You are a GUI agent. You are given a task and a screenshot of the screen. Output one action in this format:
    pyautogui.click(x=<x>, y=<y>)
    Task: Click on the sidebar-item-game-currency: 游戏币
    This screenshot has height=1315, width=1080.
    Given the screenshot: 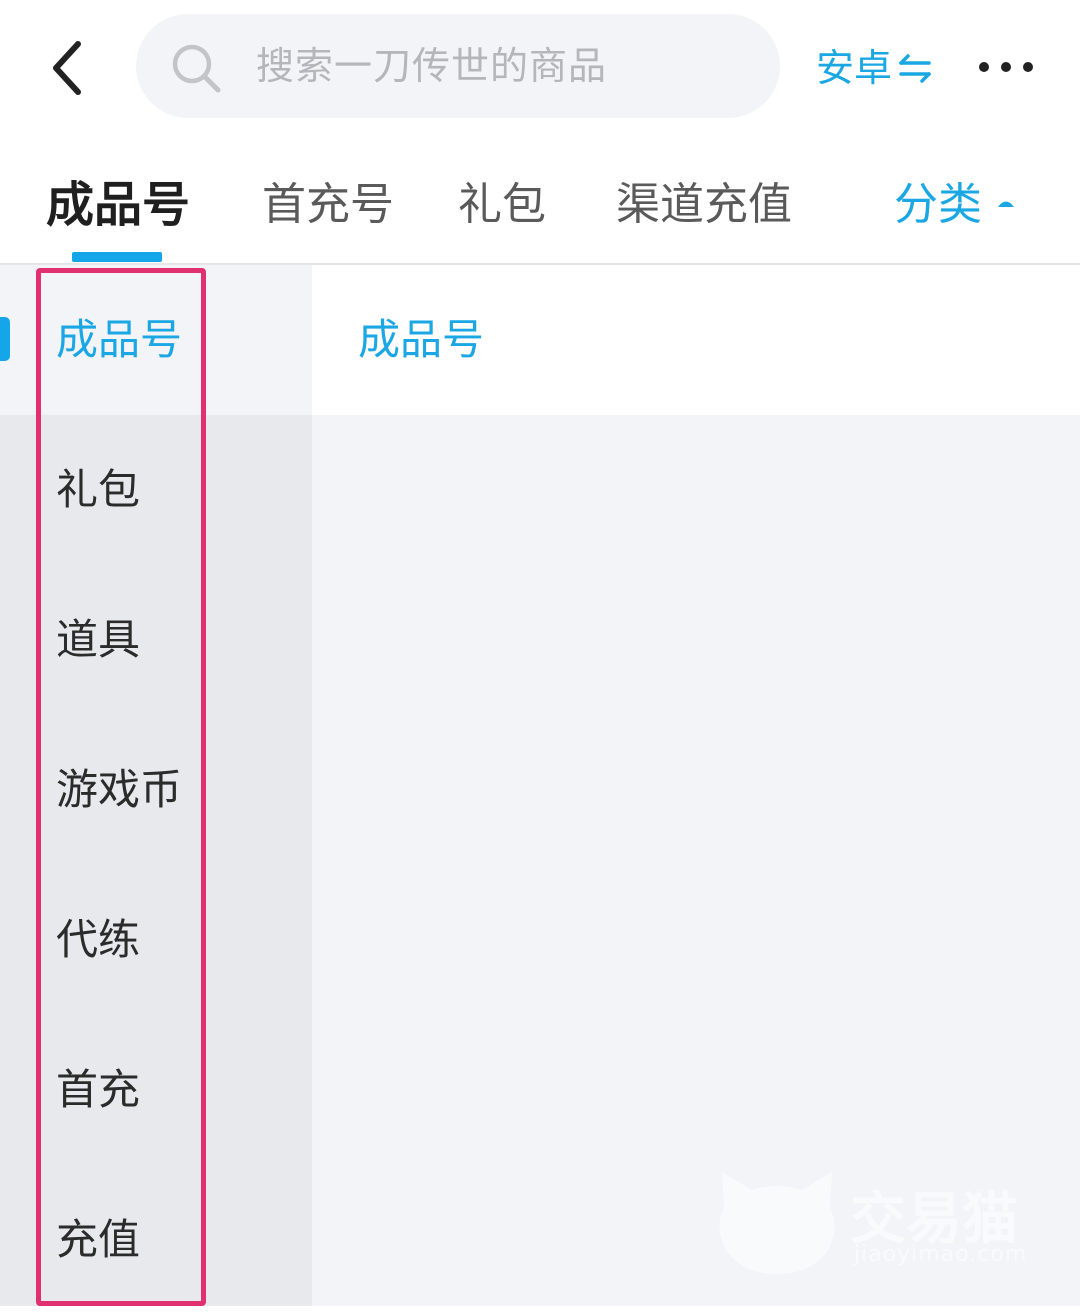 What is the action you would take?
    pyautogui.click(x=156, y=790)
    